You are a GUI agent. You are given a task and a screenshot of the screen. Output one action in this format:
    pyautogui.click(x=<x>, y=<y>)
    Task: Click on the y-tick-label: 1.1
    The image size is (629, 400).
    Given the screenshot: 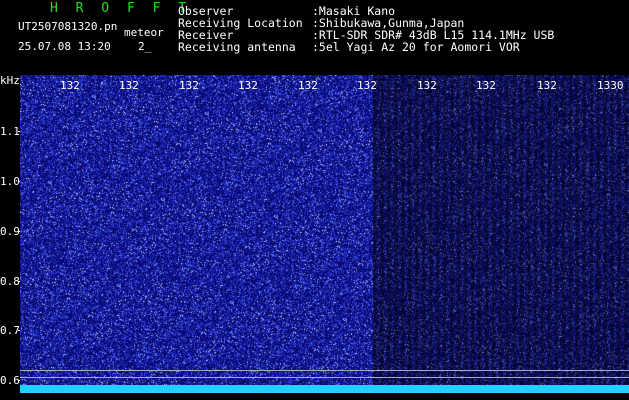 What is the action you would take?
    pyautogui.click(x=10, y=131)
    